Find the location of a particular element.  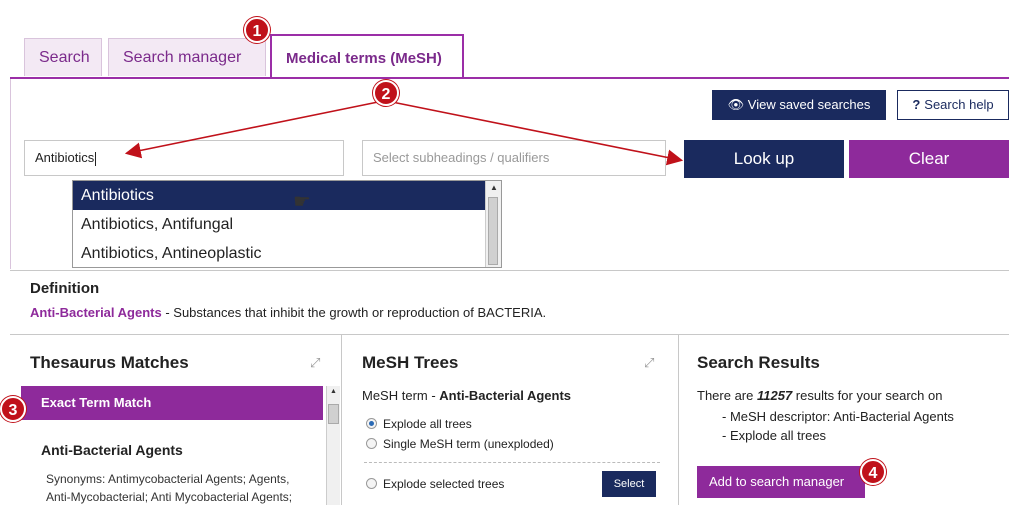

annotation-arrows is located at coordinates (404, 133).